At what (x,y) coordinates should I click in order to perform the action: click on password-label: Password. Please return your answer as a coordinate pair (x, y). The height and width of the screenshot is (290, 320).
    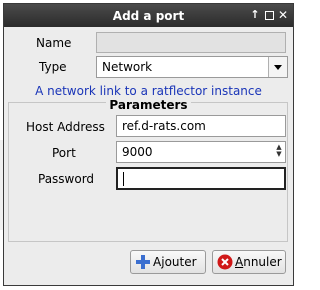
    Looking at the image, I should click on (66, 179).